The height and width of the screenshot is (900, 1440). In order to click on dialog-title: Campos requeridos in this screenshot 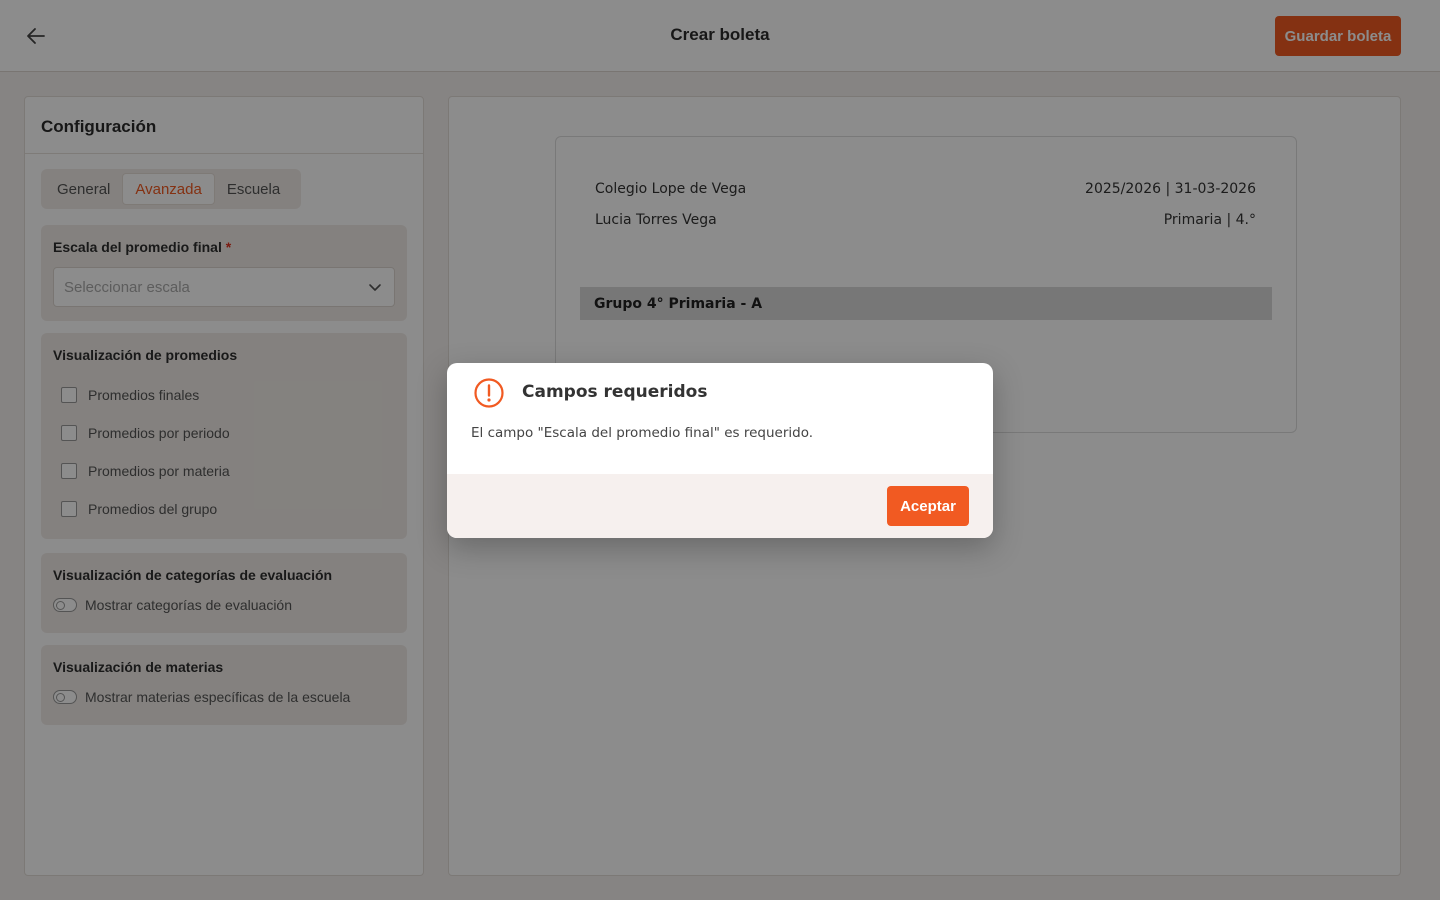, I will do `click(615, 392)`.